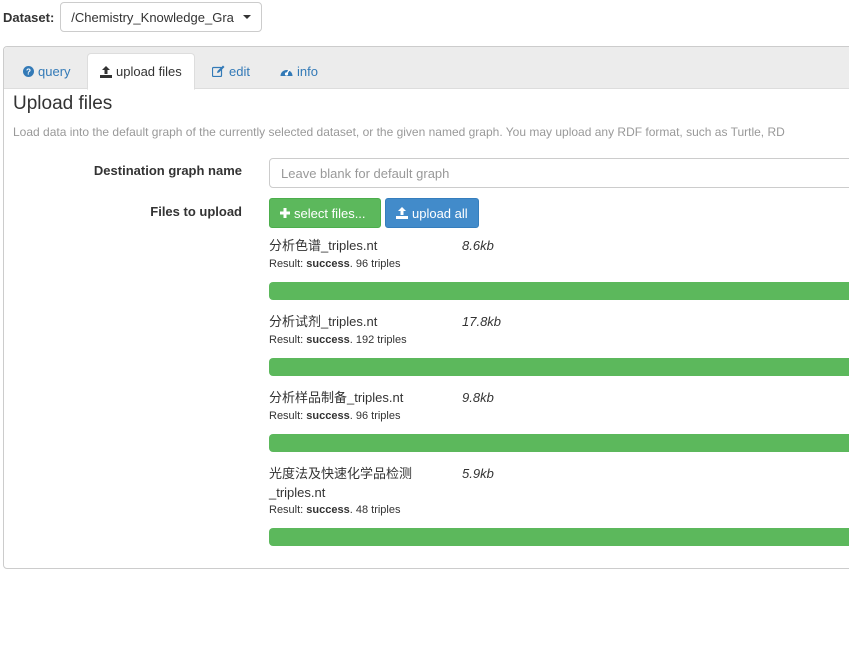 Image resolution: width=849 pixels, height=648 pixels. I want to click on file-size: 9.8kb, so click(478, 397).